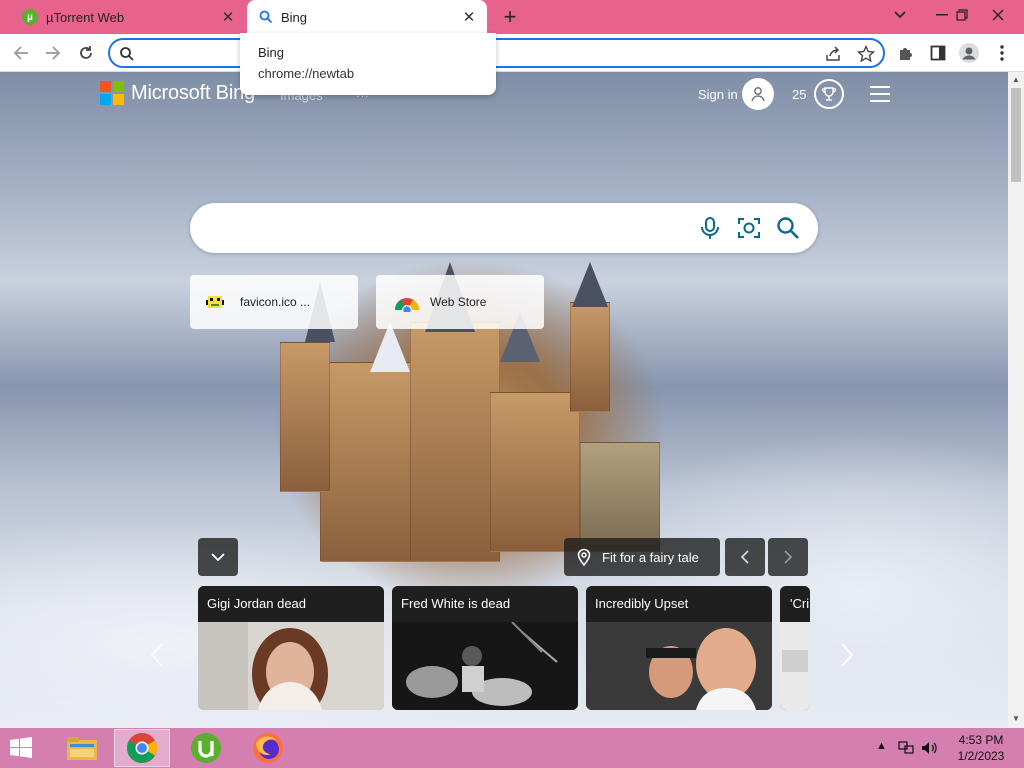  What do you see at coordinates (368, 64) in the screenshot?
I see `omnibox-suggestion: Bing chrome://newtab` at bounding box center [368, 64].